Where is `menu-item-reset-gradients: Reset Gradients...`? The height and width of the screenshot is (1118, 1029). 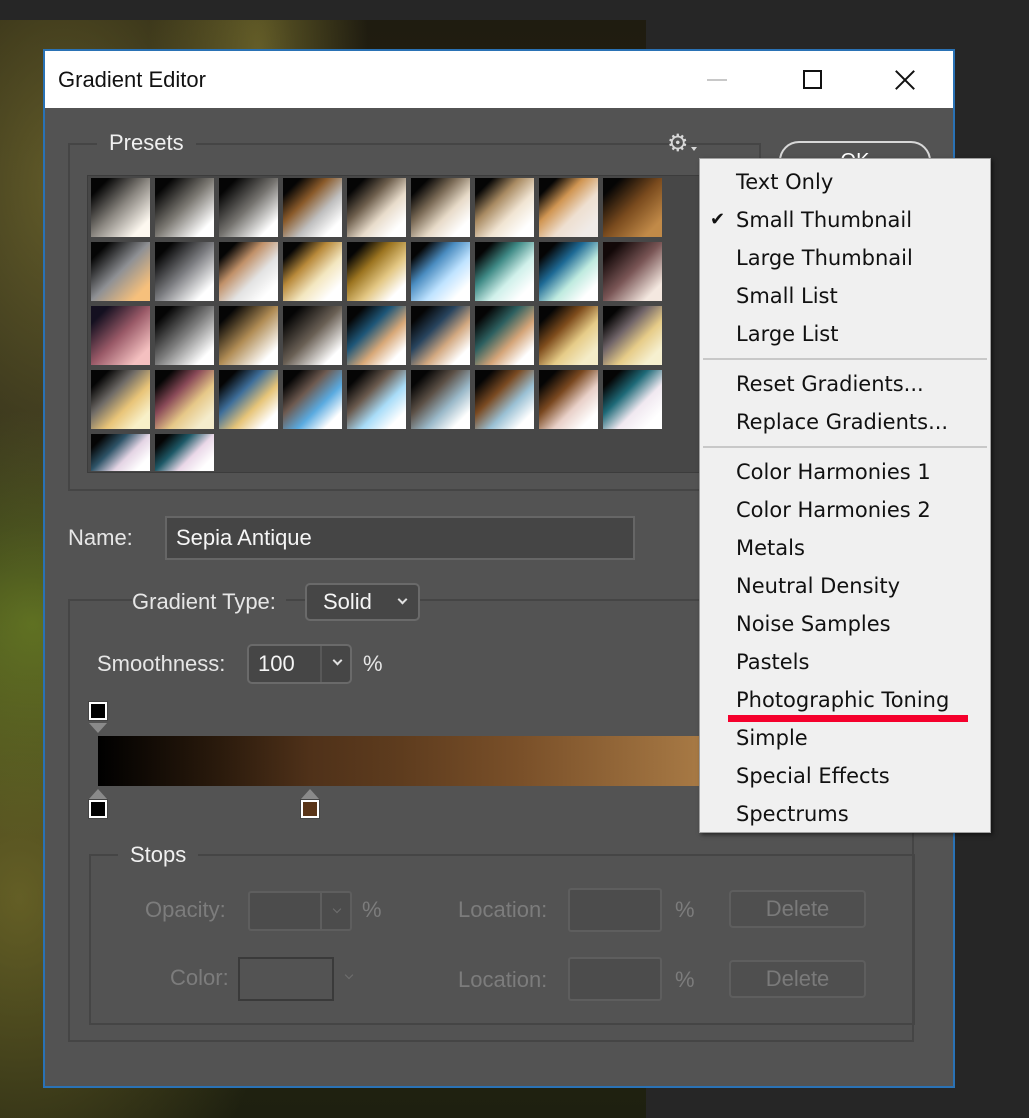 menu-item-reset-gradients: Reset Gradients... is located at coordinates (845, 384).